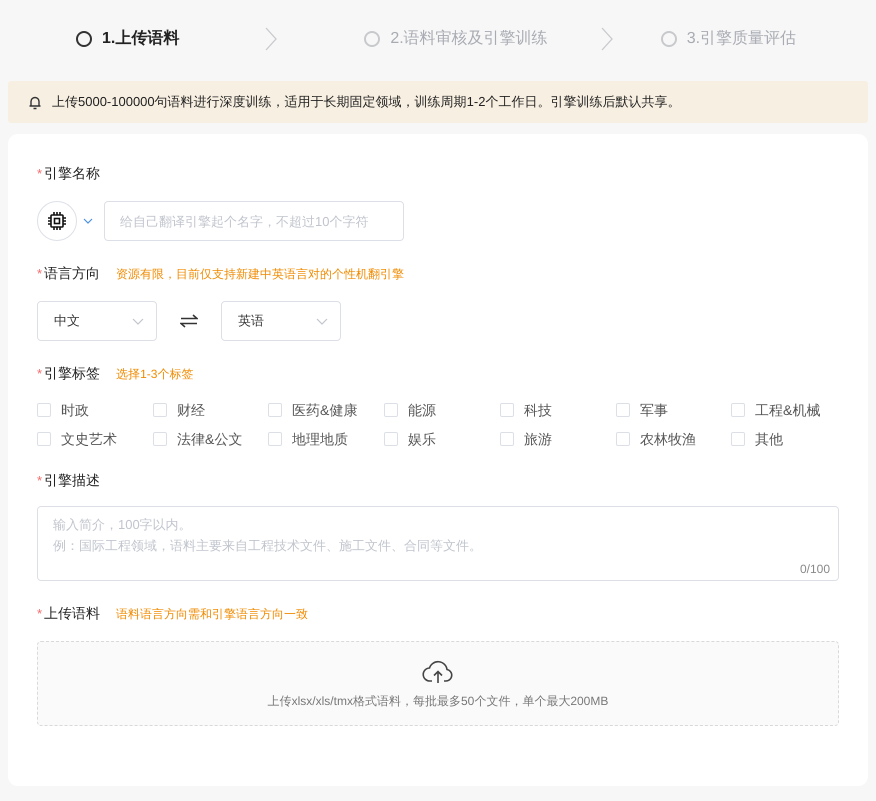  Describe the element at coordinates (558, 410) in the screenshot. I see `tag-checkbox: 科技` at that location.